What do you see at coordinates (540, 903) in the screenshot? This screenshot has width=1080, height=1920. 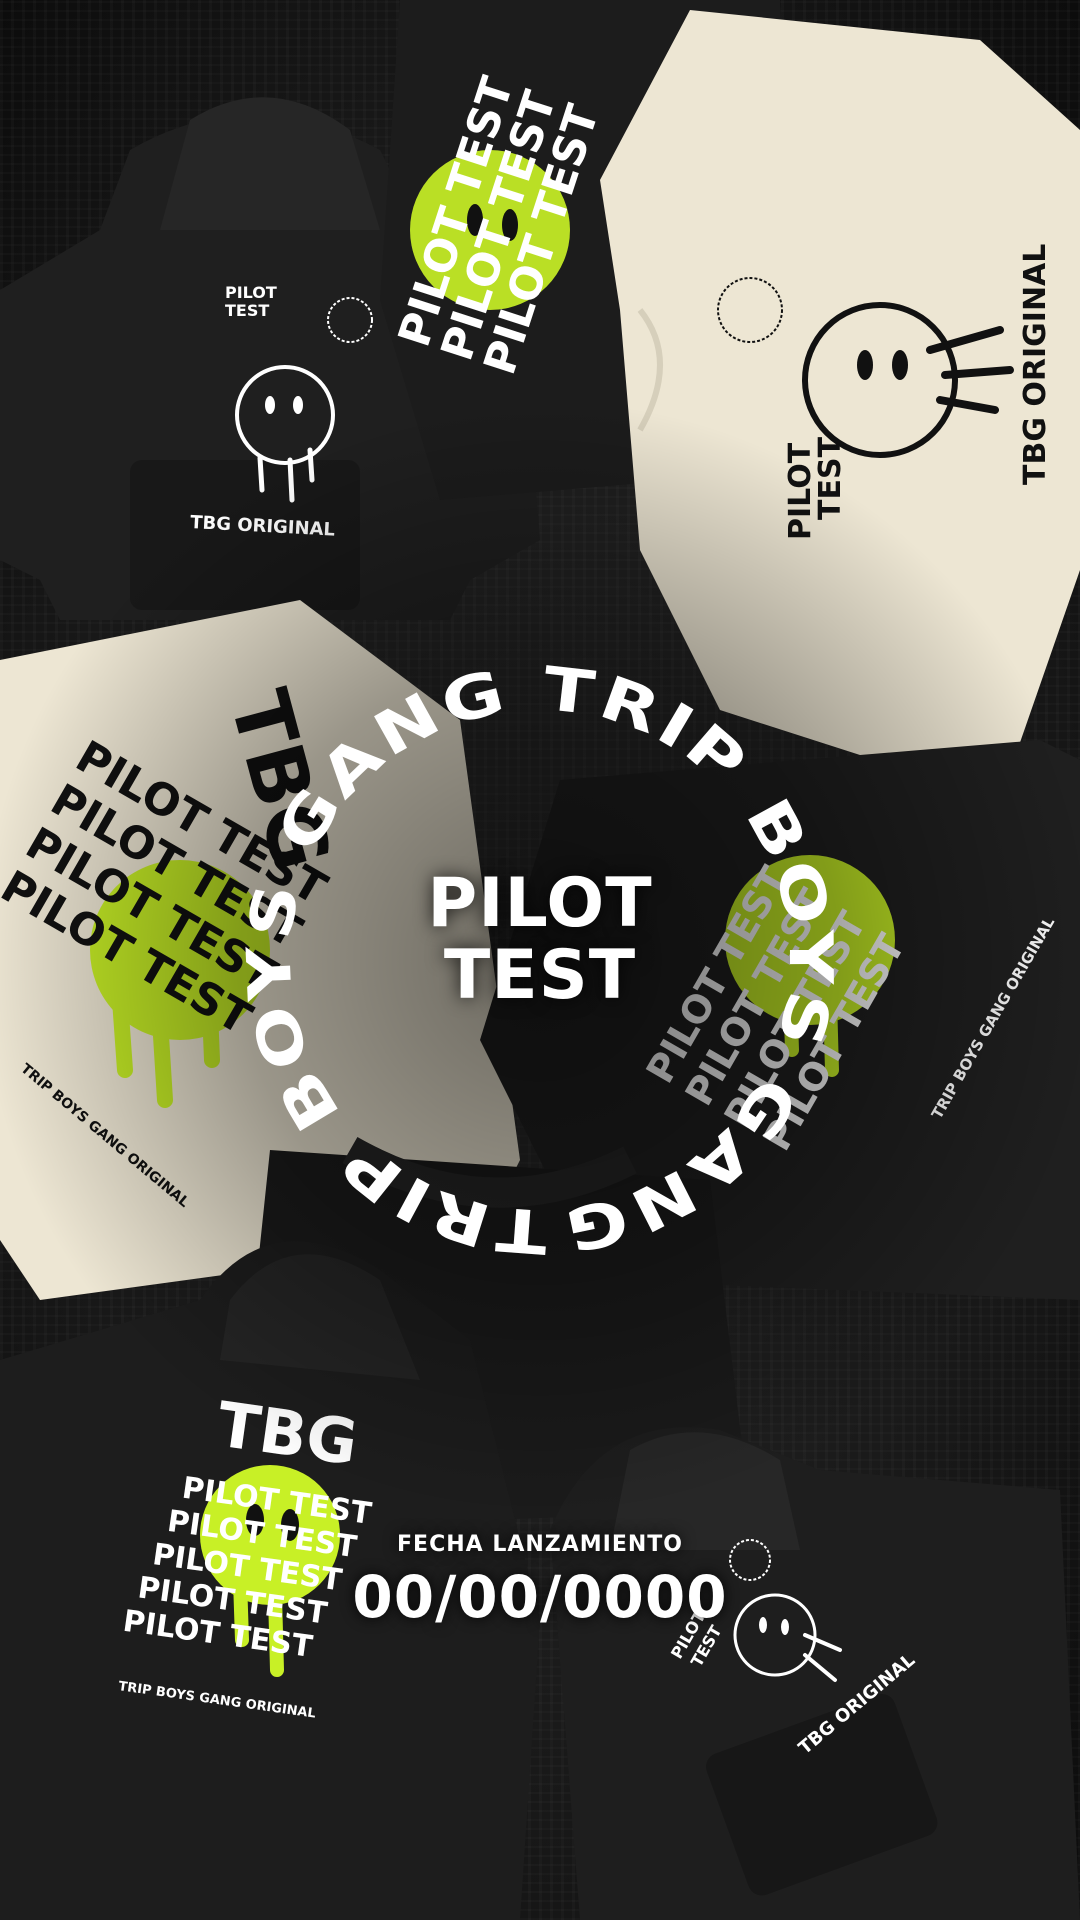 I see `center-title-line1: PILOT` at bounding box center [540, 903].